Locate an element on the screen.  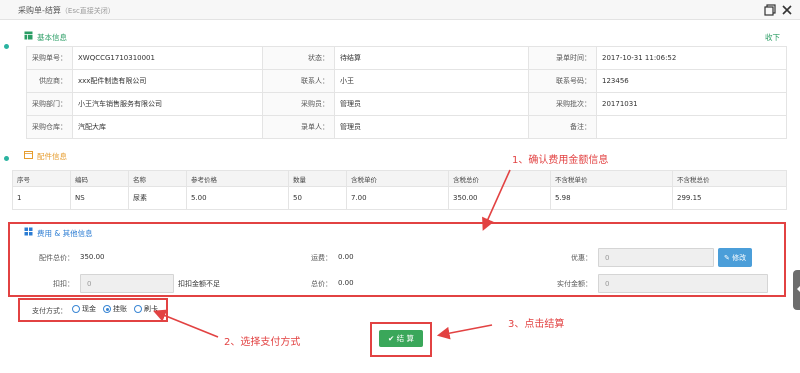
basic-info-title: 基本信息 is located at coordinates (52, 37).